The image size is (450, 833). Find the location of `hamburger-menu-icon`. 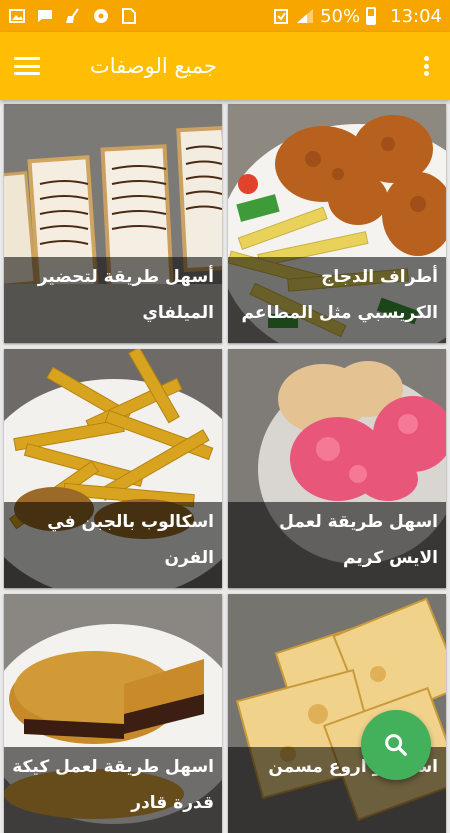

hamburger-menu-icon is located at coordinates (27, 66).